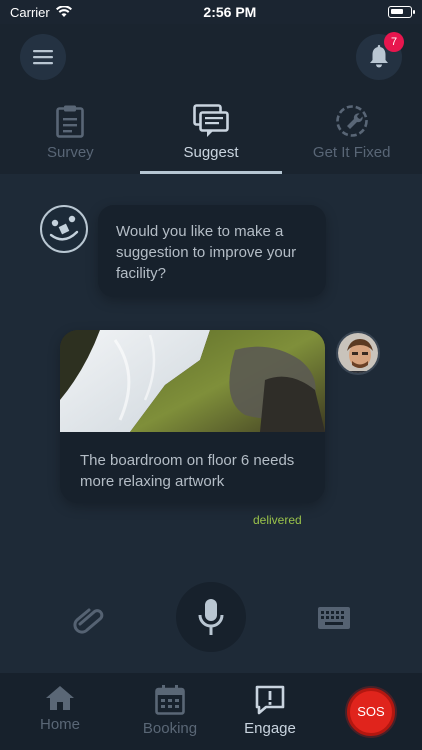  I want to click on sos-label: SOS, so click(371, 711).